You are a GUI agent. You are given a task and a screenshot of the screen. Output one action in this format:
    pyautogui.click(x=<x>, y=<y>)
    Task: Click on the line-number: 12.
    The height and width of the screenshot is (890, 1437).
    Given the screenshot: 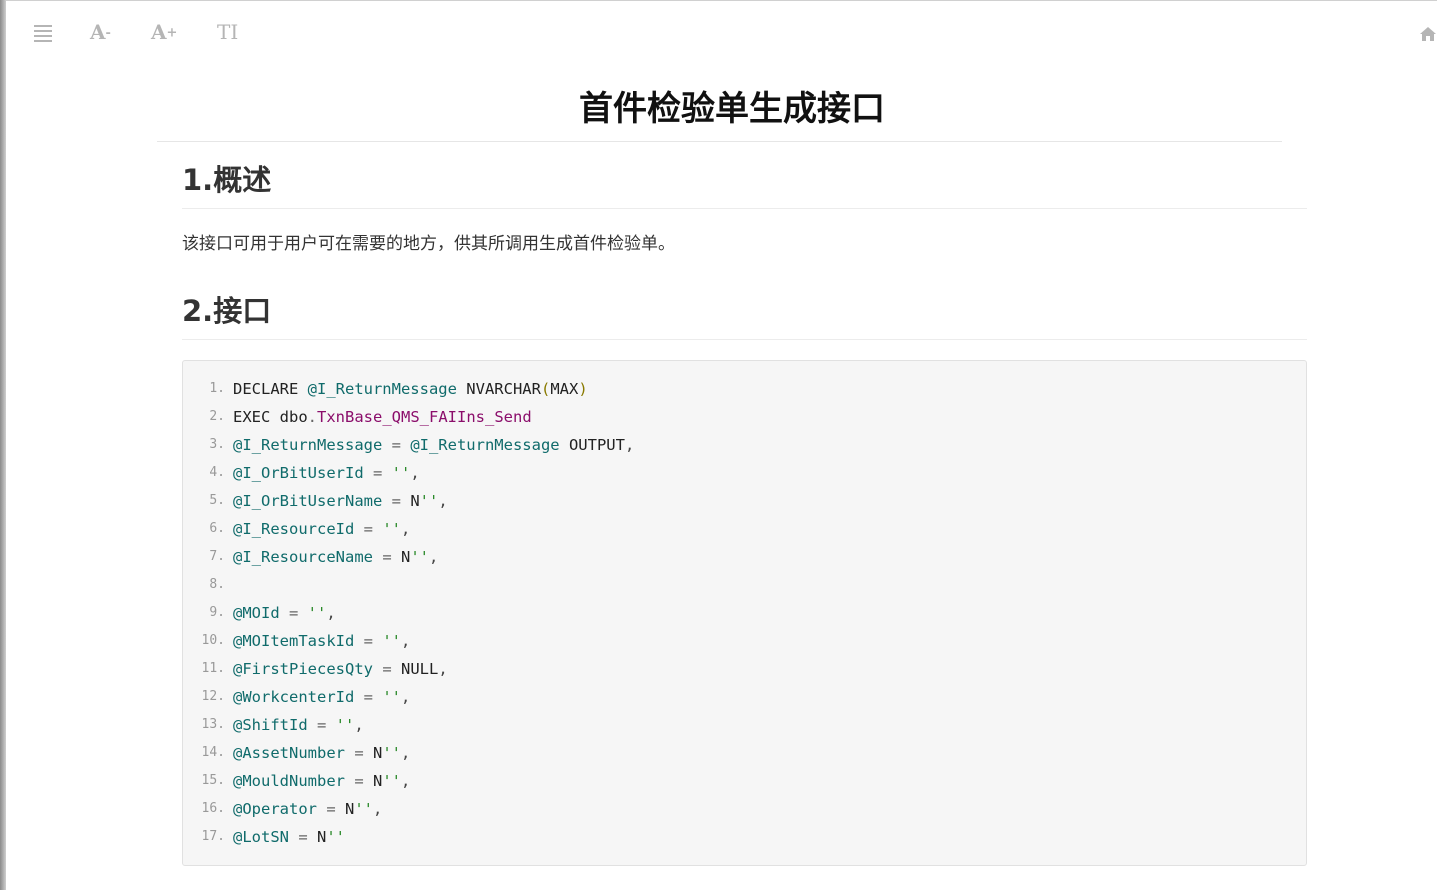 What is the action you would take?
    pyautogui.click(x=213, y=696)
    